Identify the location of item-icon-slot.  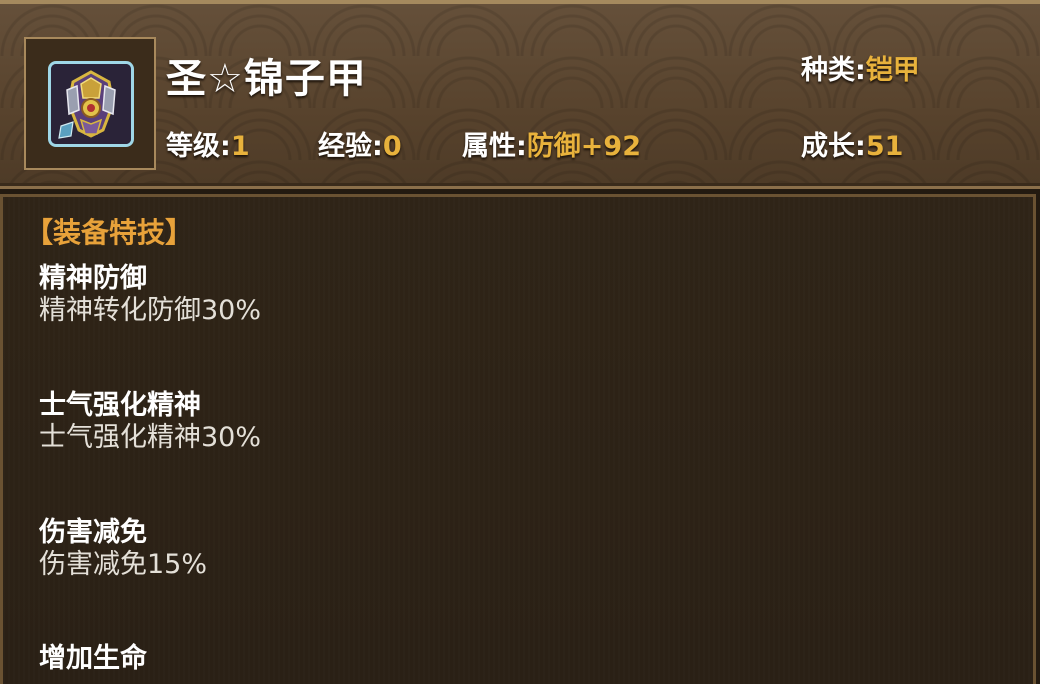
(90, 103).